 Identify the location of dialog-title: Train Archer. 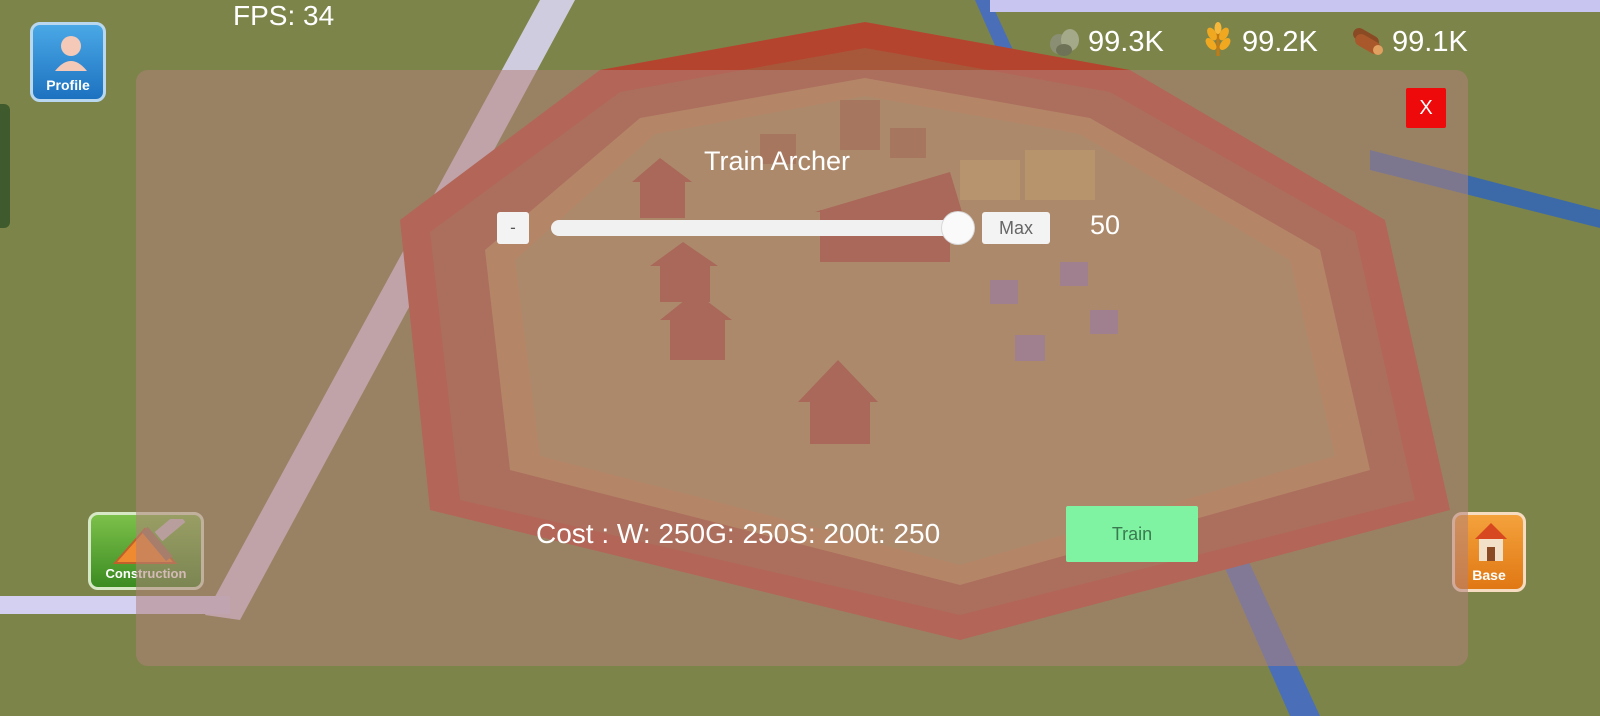
(777, 161).